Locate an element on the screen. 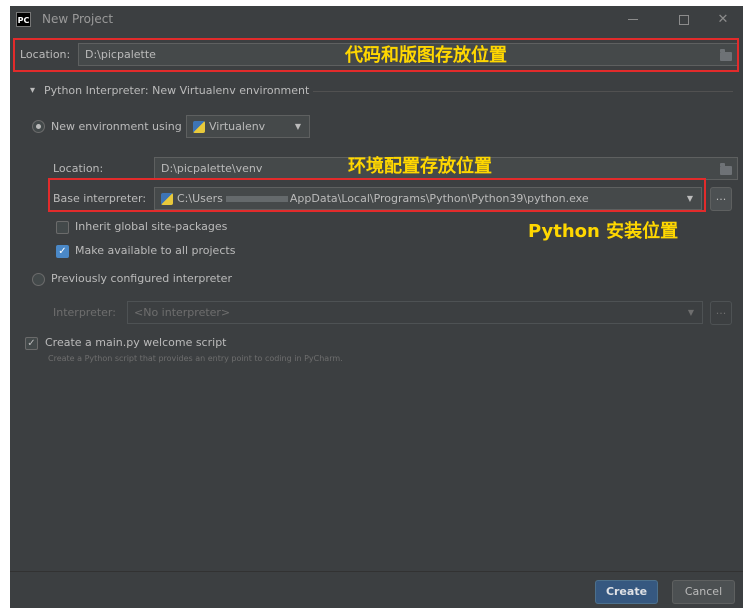 The width and height of the screenshot is (750, 608). venv-location-label: Location: is located at coordinates (78, 168).